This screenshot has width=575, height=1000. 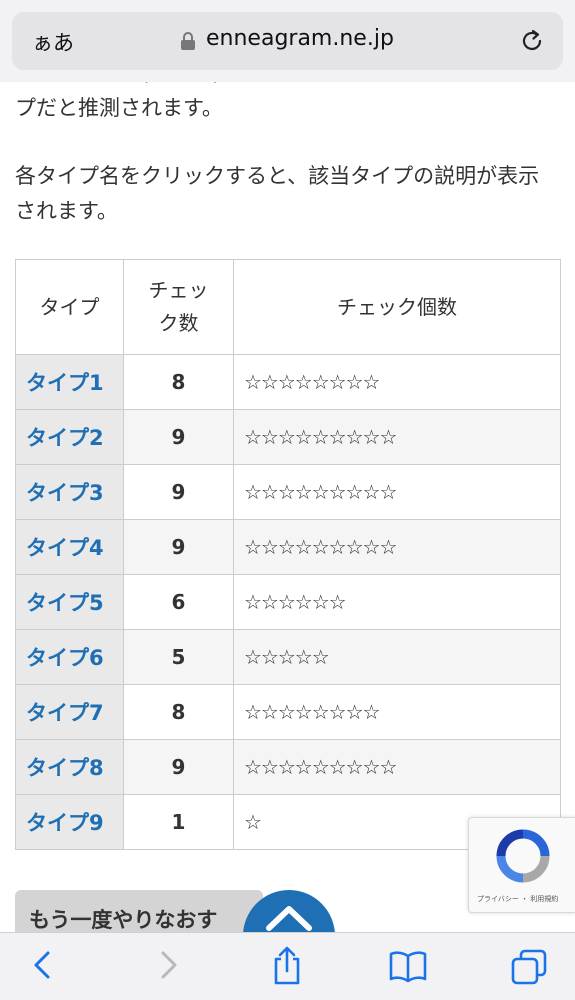 What do you see at coordinates (397, 602) in the screenshot?
I see `stars-cell: ☆☆☆☆☆☆` at bounding box center [397, 602].